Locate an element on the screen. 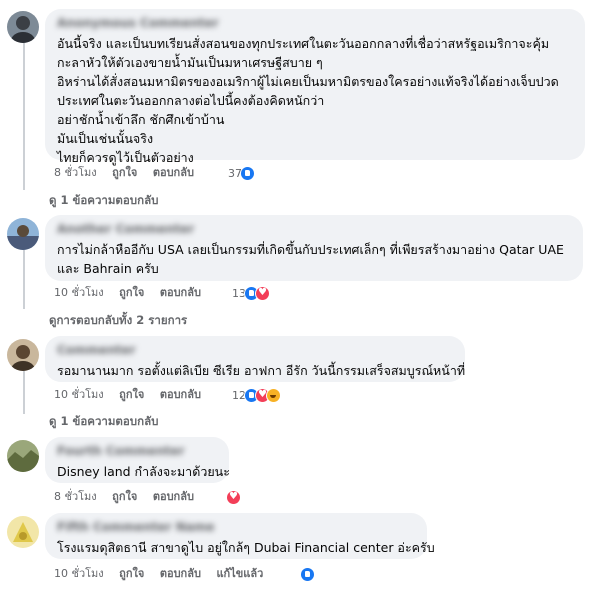 The image size is (600, 589). reaction-summary: 12 is located at coordinates (256, 395).